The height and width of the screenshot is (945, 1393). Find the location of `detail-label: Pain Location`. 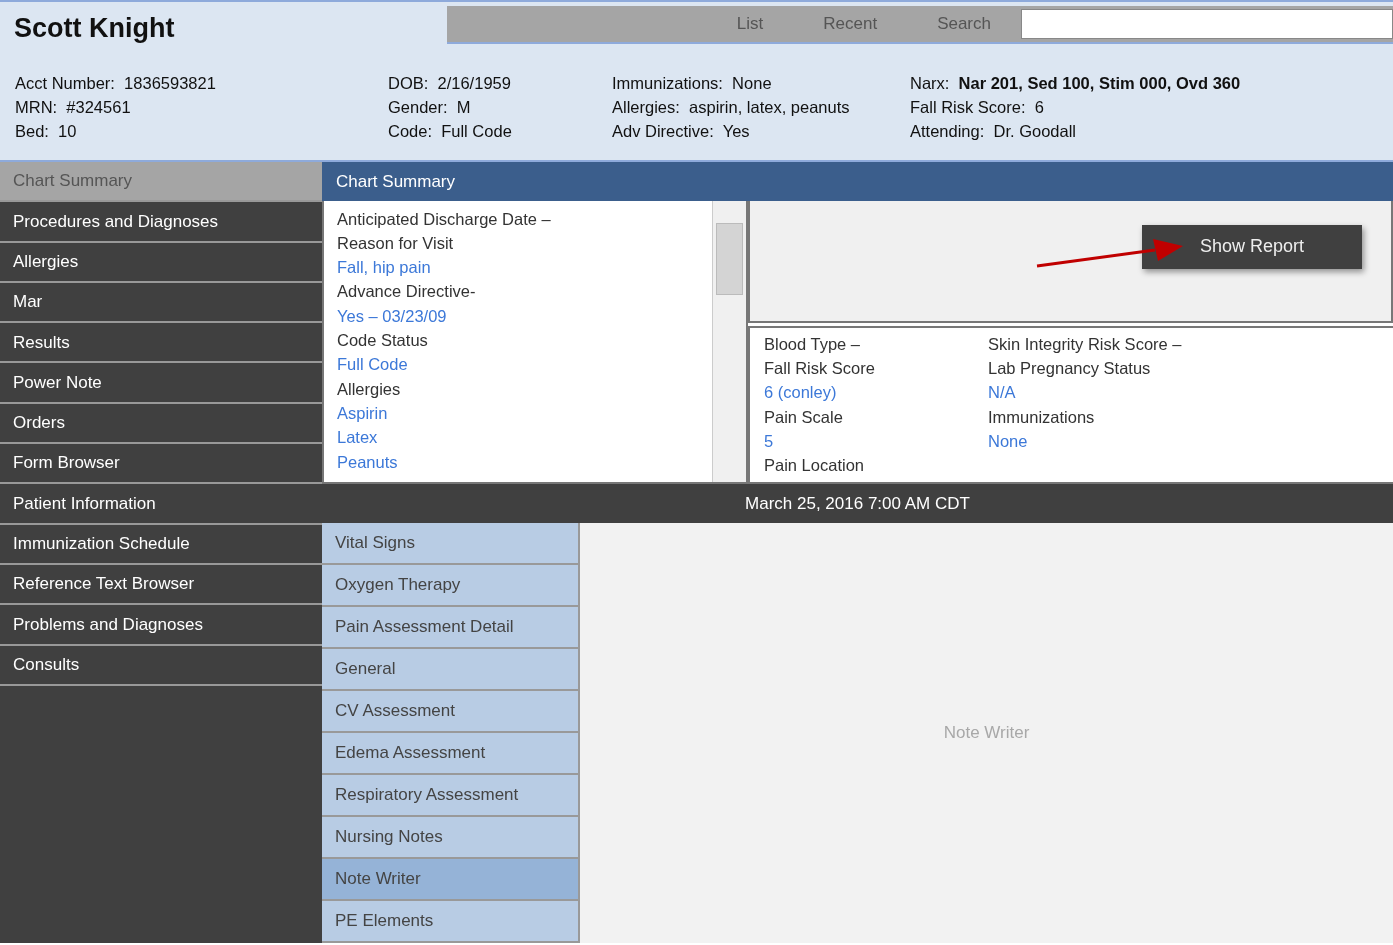

detail-label: Pain Location is located at coordinates (814, 466).